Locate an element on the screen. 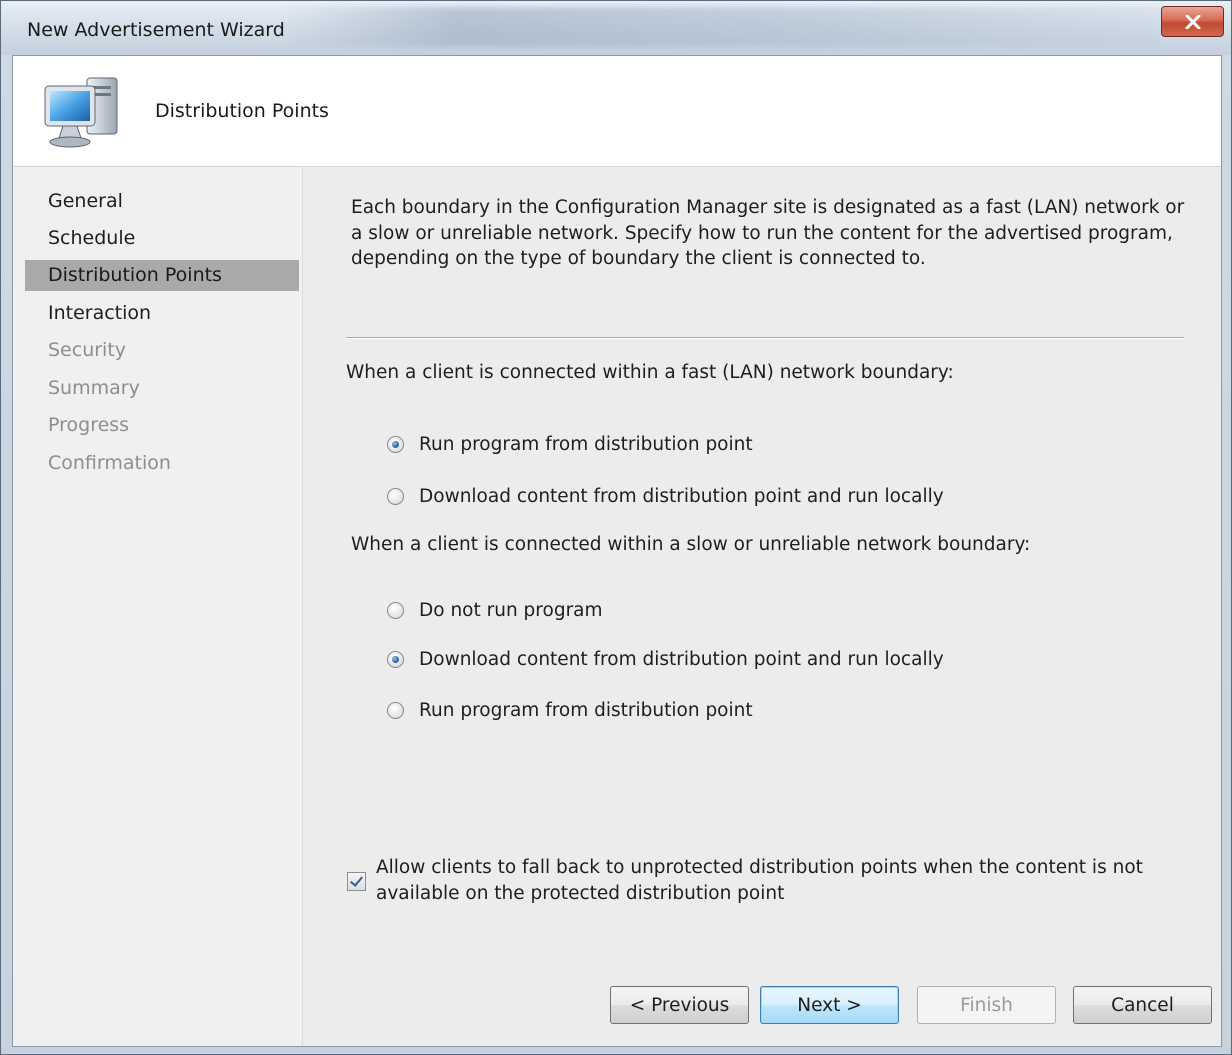 This screenshot has height=1055, width=1232. slow-run-from-dp-option: Run program from distribution point is located at coordinates (570, 710).